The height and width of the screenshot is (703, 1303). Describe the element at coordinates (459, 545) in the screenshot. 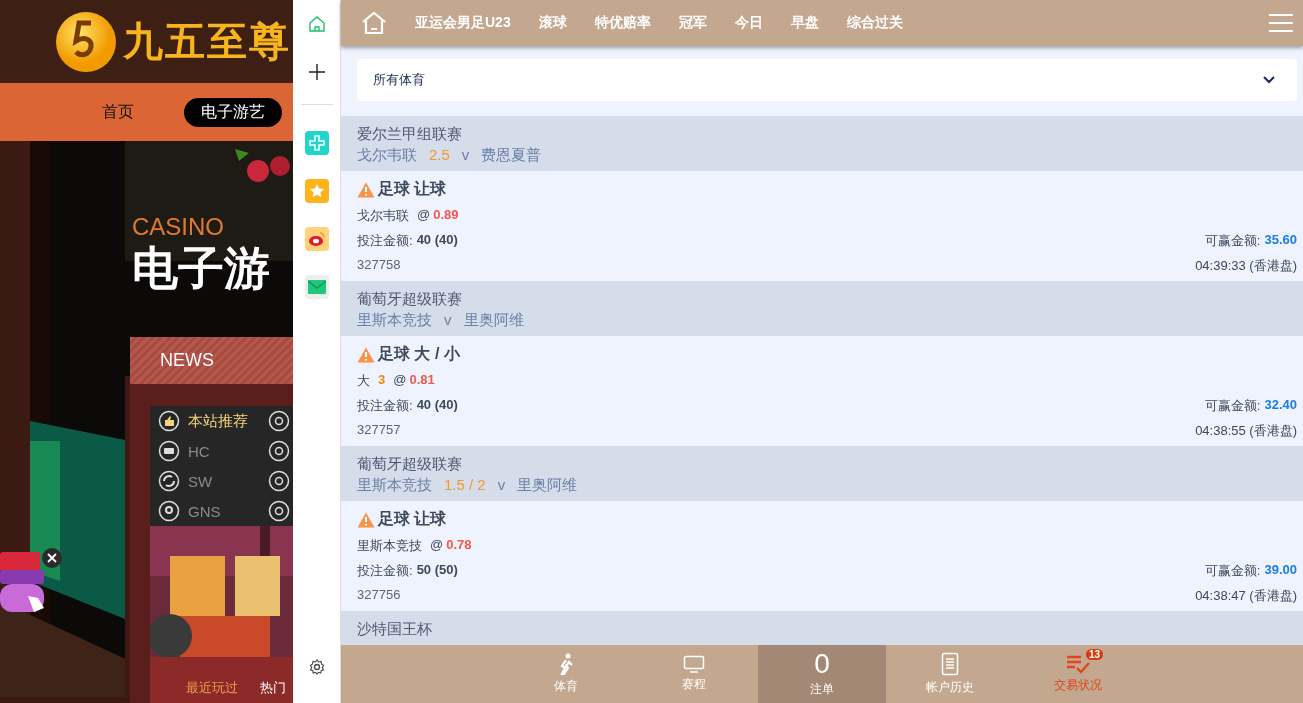

I see `odds: 0.78` at that location.